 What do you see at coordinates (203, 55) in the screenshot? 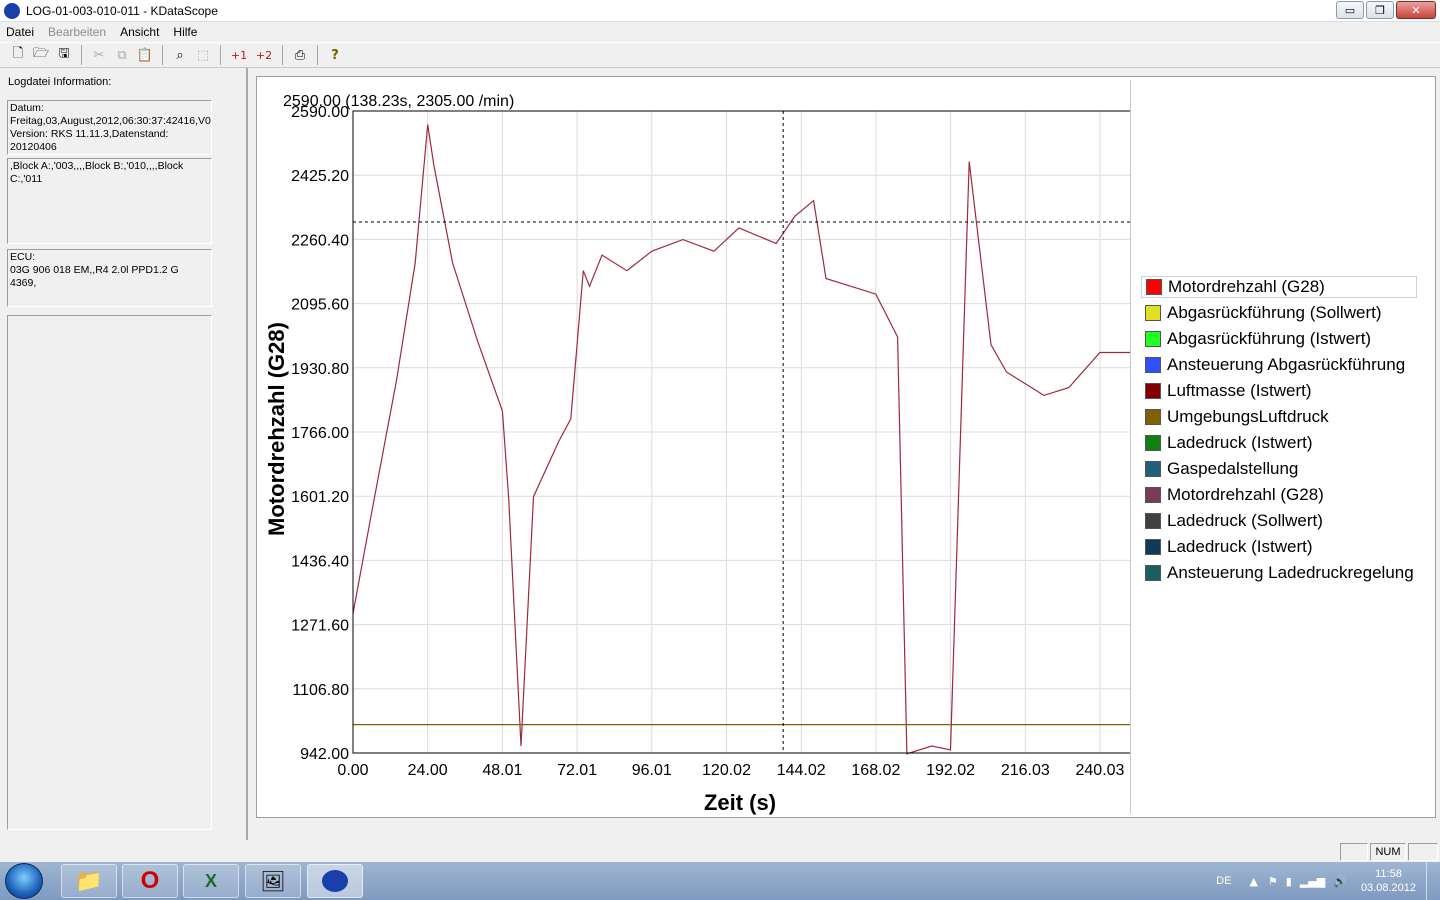
I see `select-rect-icon: ⬚` at bounding box center [203, 55].